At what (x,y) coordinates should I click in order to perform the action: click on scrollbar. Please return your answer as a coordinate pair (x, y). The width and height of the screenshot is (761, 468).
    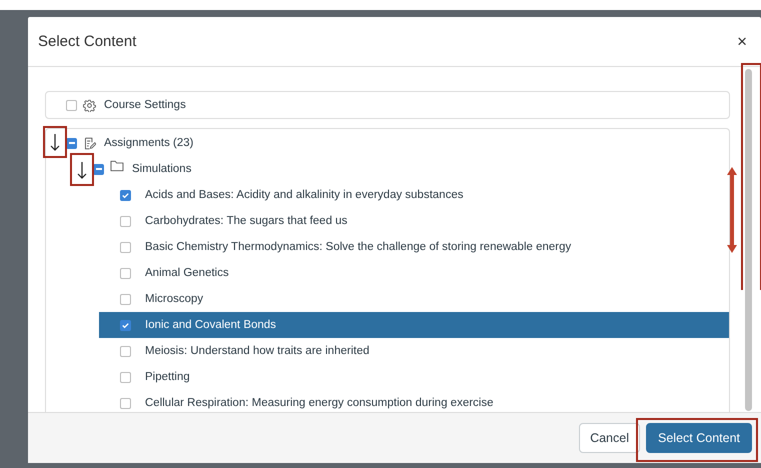
    Looking at the image, I should click on (748, 240).